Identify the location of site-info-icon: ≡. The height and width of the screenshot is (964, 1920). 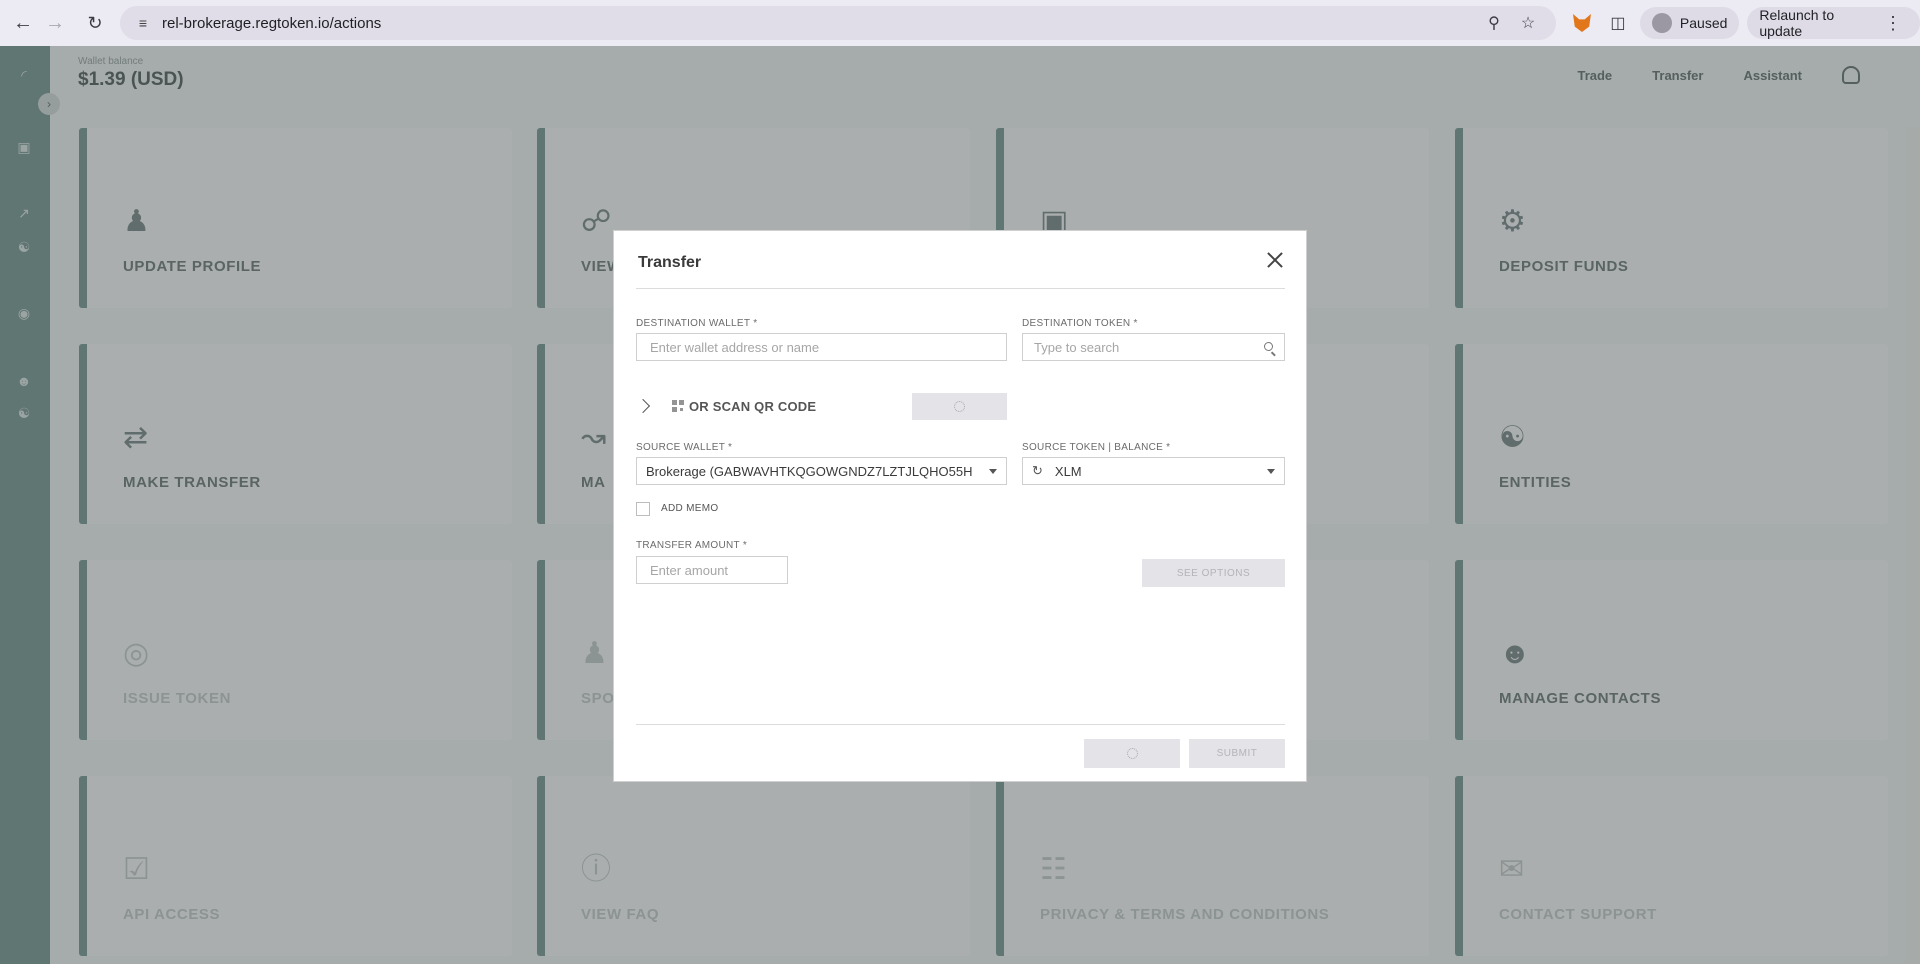
(143, 23).